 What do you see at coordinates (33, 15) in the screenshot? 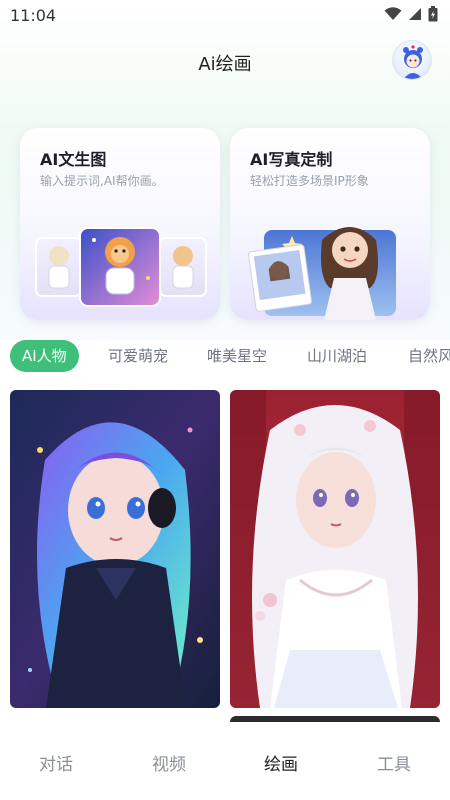
I see `status-time: 11:04` at bounding box center [33, 15].